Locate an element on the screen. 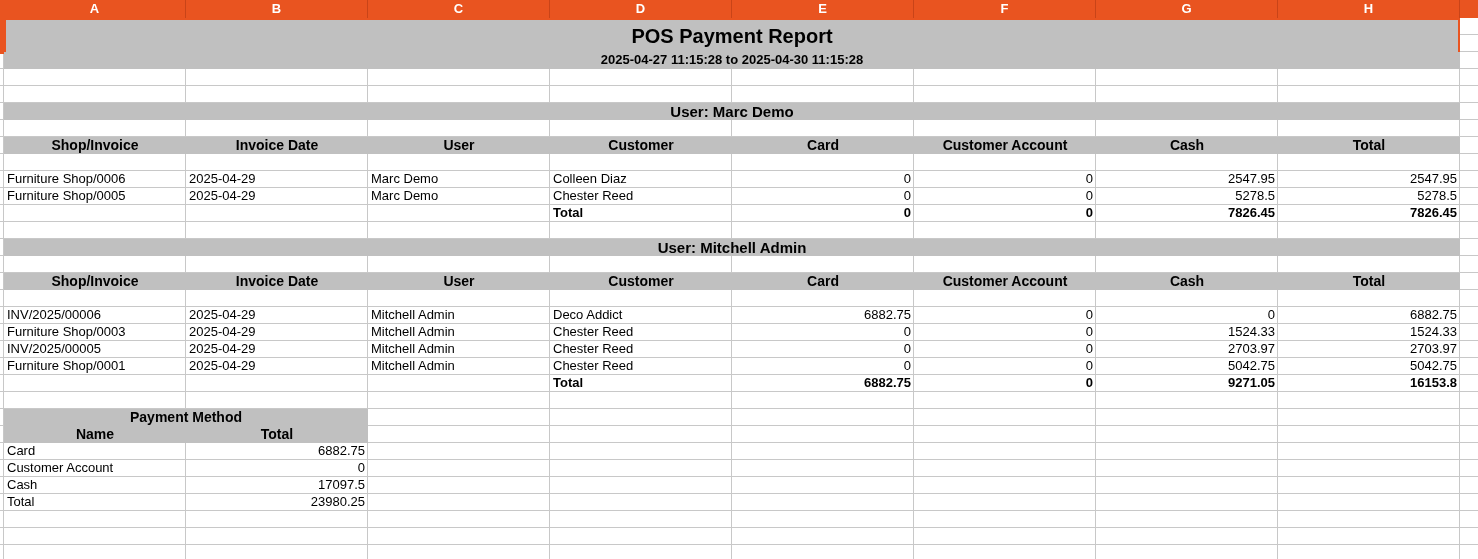  date-range: 2025-04-27 11:15:28 to 2025-04-30 11:15:28 is located at coordinates (732, 60).